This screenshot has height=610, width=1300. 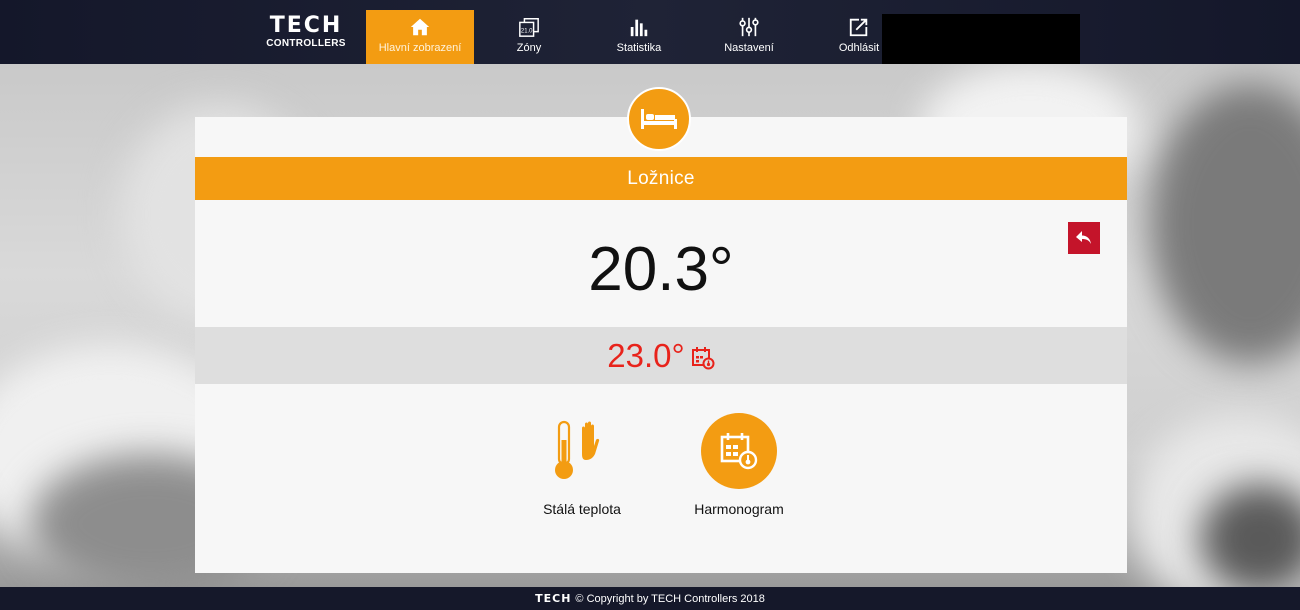 What do you see at coordinates (639, 28) in the screenshot?
I see `statistics-icon` at bounding box center [639, 28].